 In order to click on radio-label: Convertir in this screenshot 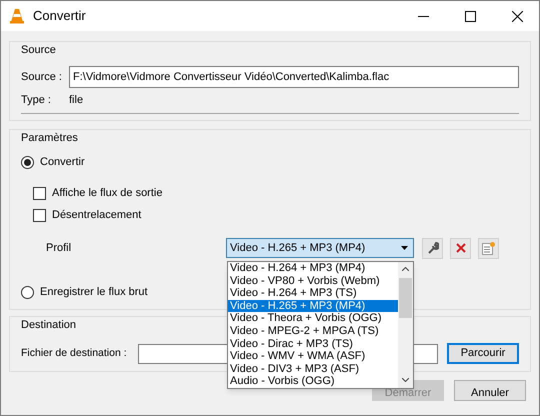, I will do `click(62, 162)`.